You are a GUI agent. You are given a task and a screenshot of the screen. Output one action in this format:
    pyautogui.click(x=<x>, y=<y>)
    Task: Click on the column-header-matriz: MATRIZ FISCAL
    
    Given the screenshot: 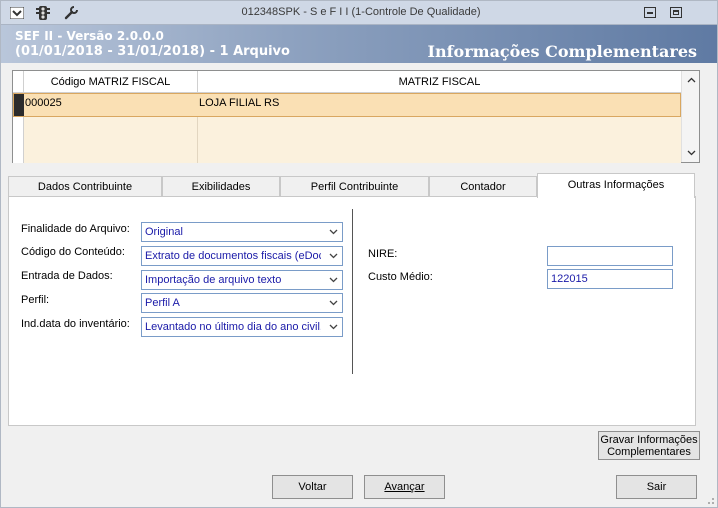 What is the action you would take?
    pyautogui.click(x=439, y=82)
    